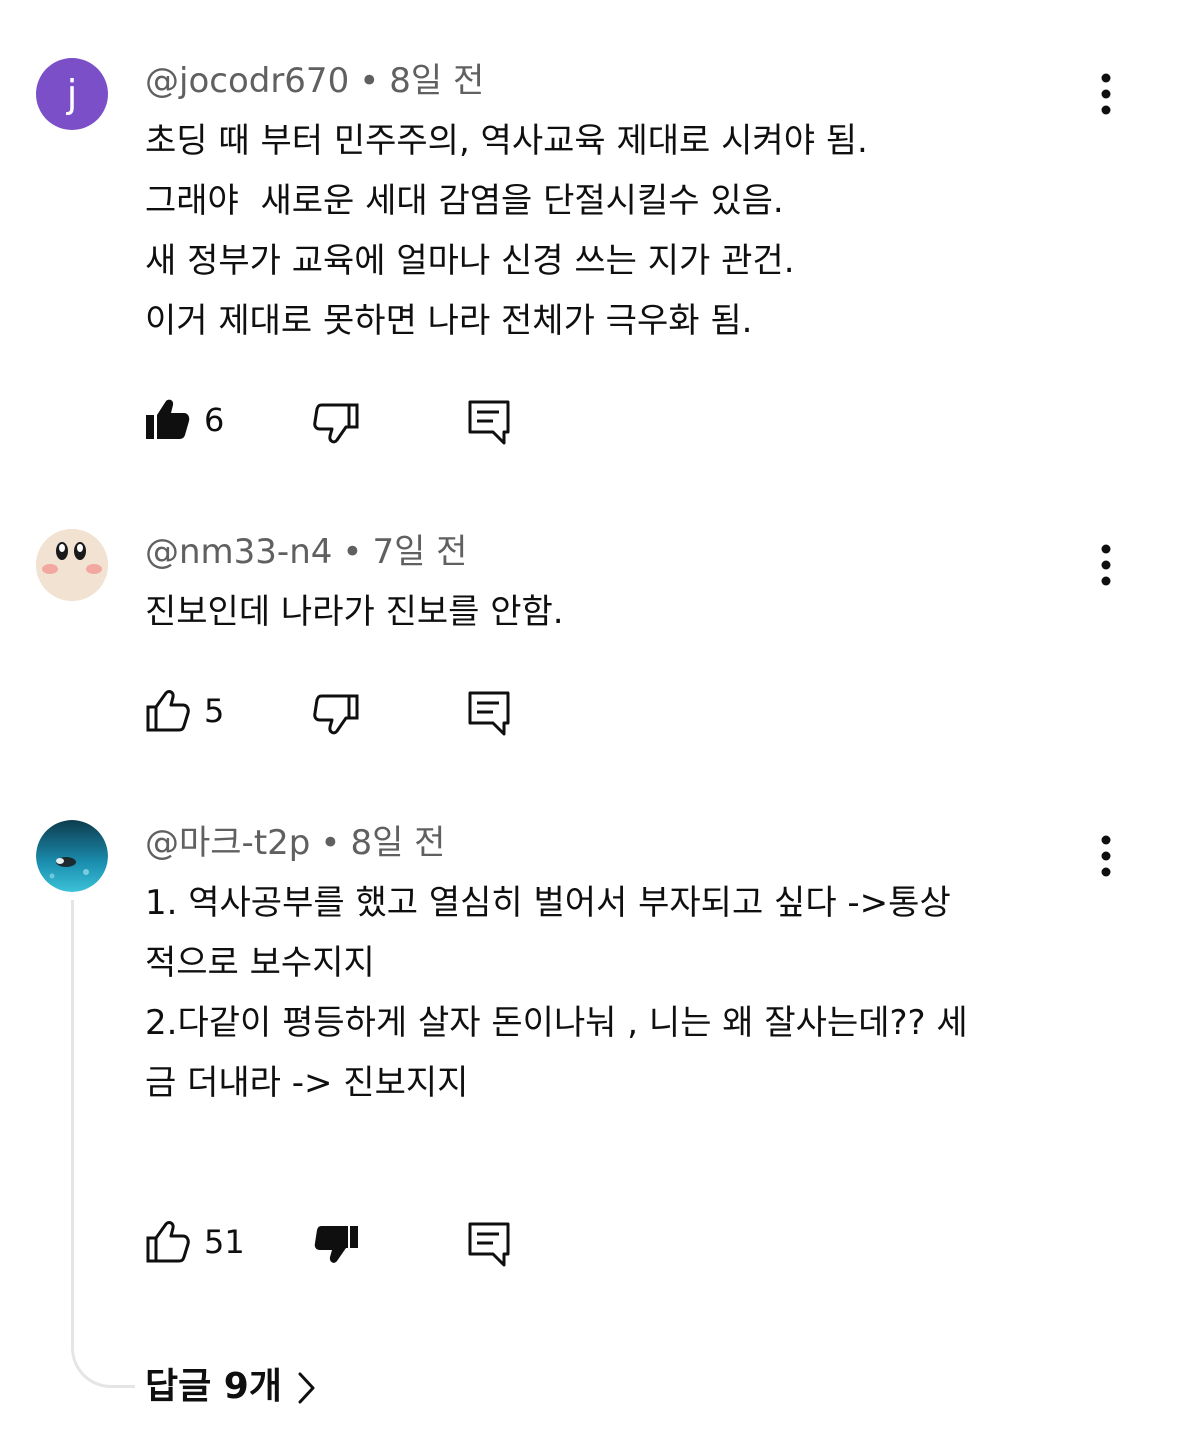 The height and width of the screenshot is (1438, 1179). Describe the element at coordinates (224, 1242) in the screenshot. I see `like-count: 51` at that location.